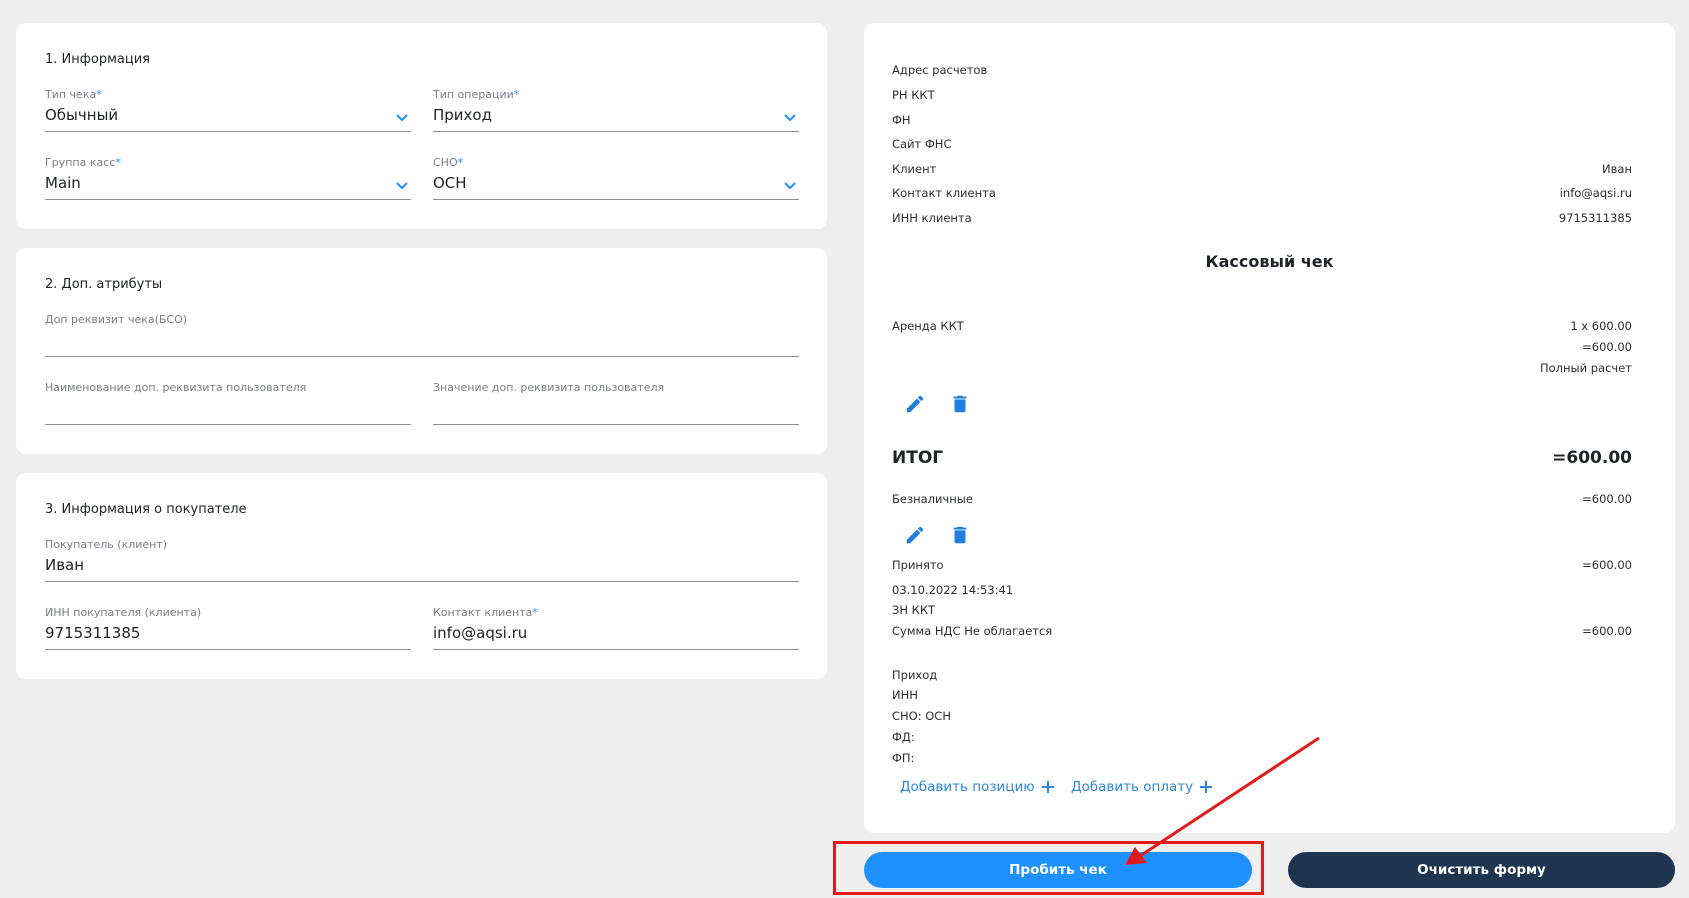 This screenshot has width=1689, height=898. What do you see at coordinates (1269, 261) in the screenshot?
I see `receipt-title: Кассовый чек` at bounding box center [1269, 261].